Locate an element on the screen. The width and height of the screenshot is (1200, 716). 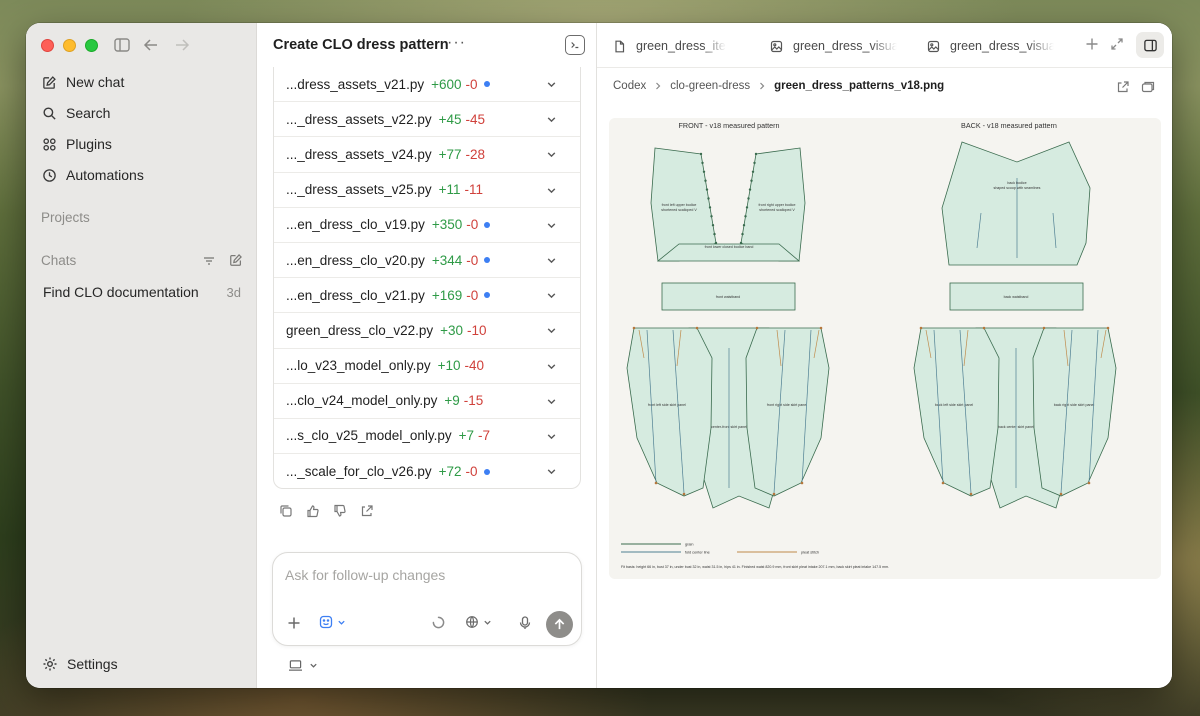
chat-item-find-clo-documentation: Find CLO documentation 3d is located at coordinates (141, 292).